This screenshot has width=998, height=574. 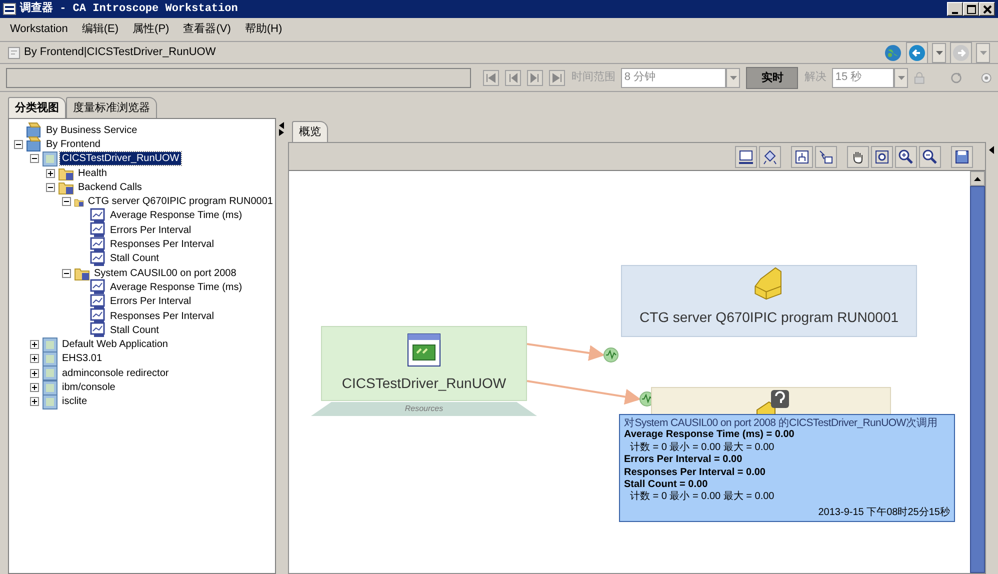 What do you see at coordinates (593, 78) in the screenshot?
I see `time-range-label: 时间范围` at bounding box center [593, 78].